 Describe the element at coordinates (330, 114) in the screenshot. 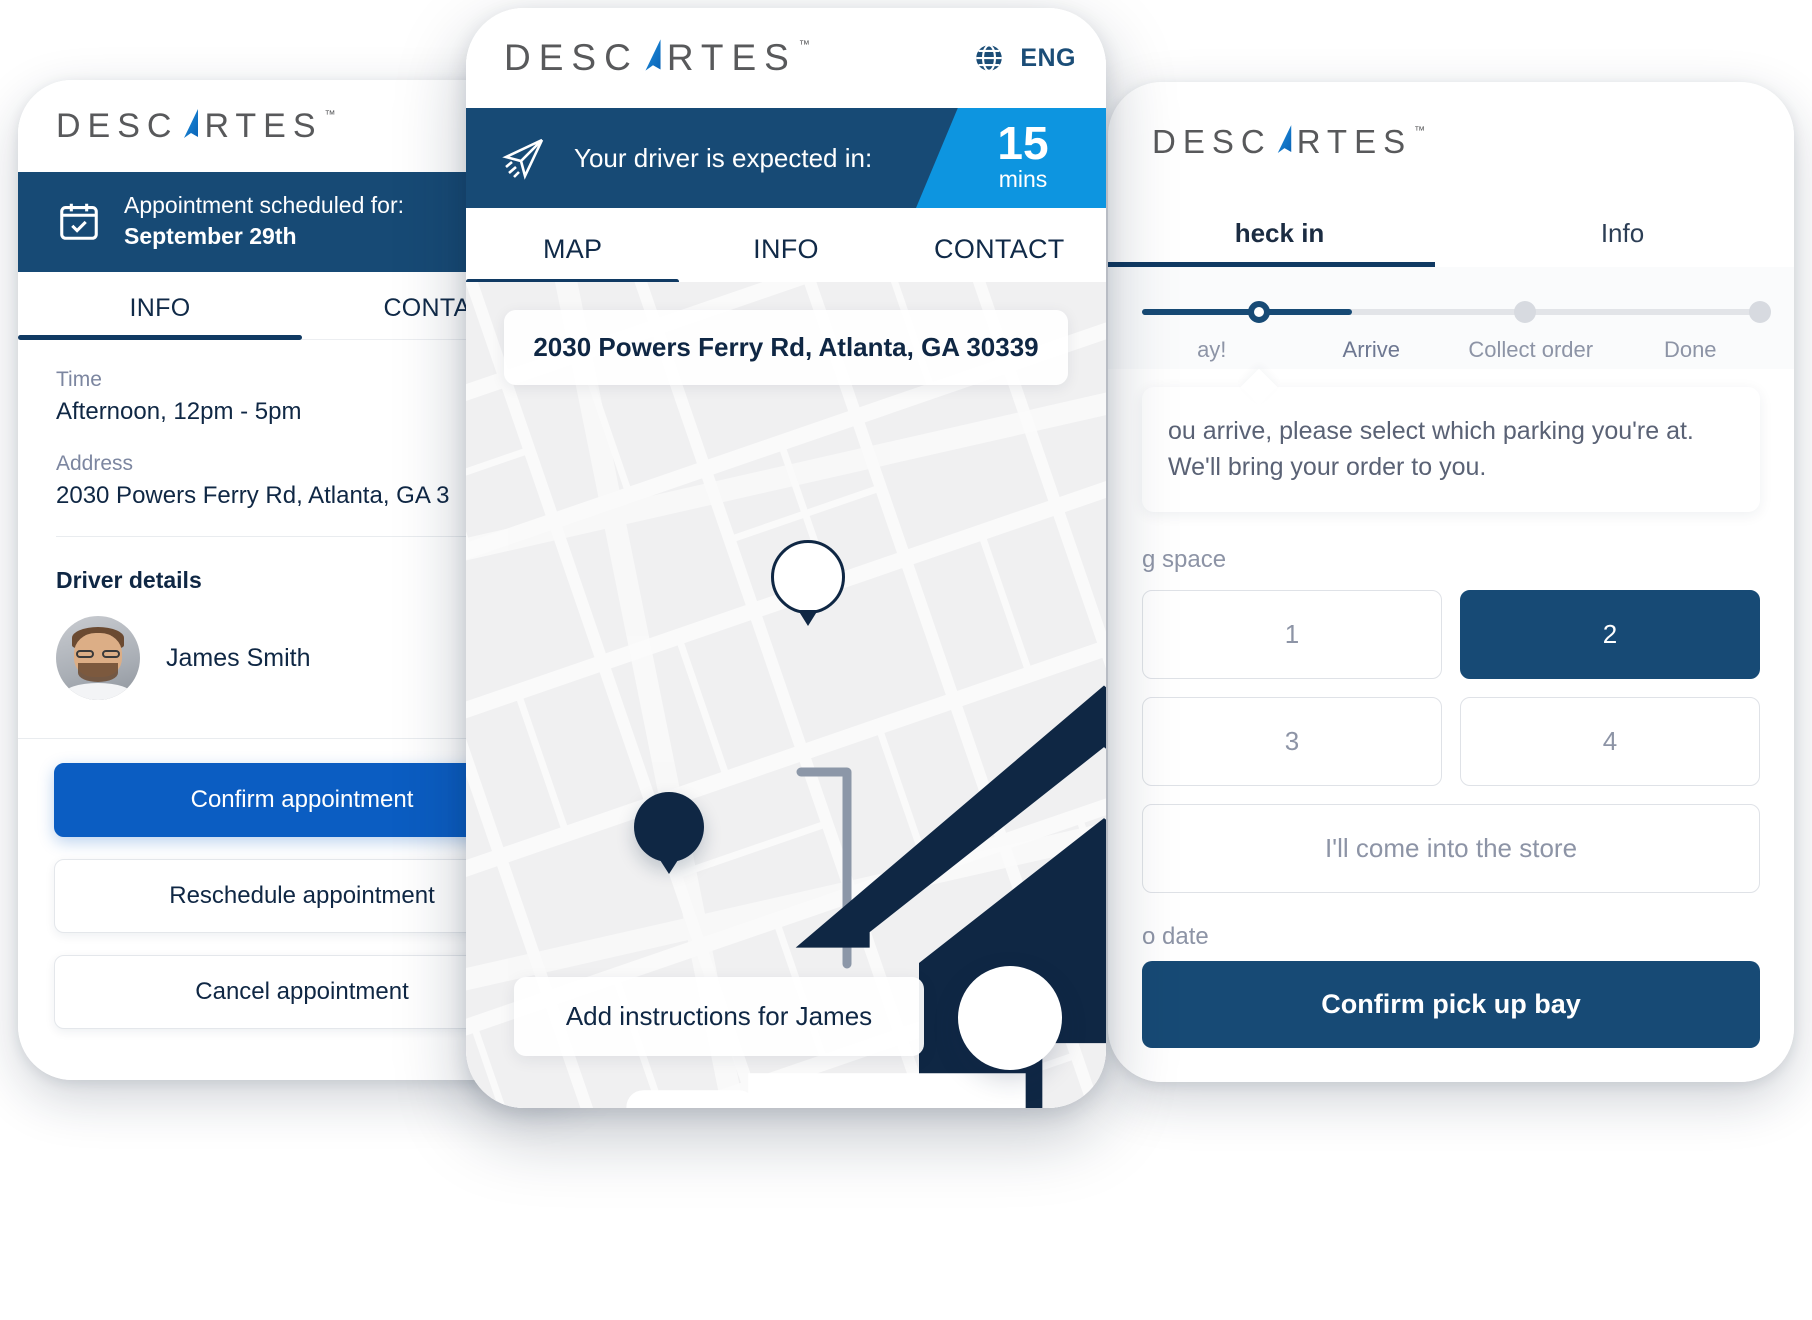

I see `logo-trademark: ™` at that location.